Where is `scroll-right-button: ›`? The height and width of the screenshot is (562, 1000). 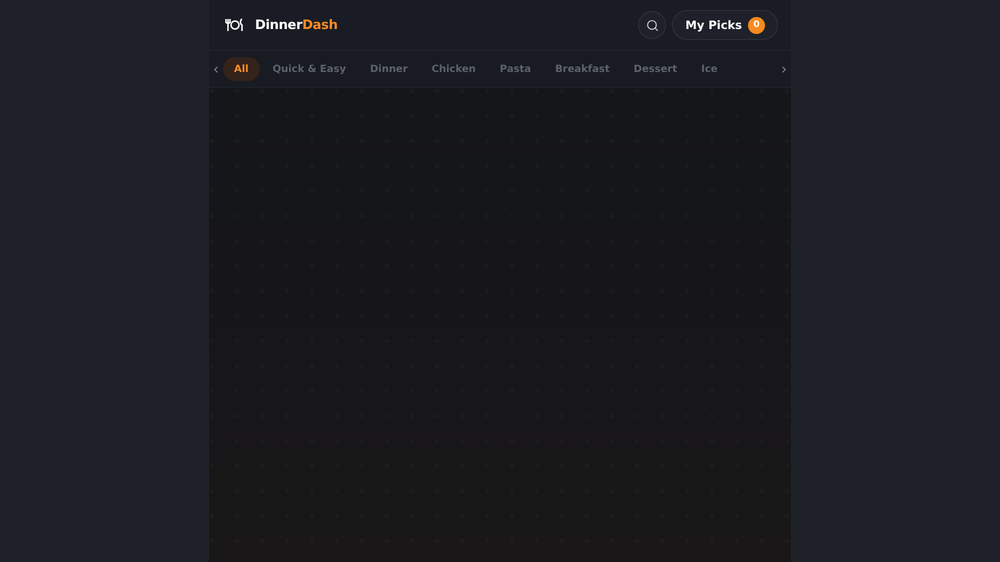
scroll-right-button: › is located at coordinates (784, 69).